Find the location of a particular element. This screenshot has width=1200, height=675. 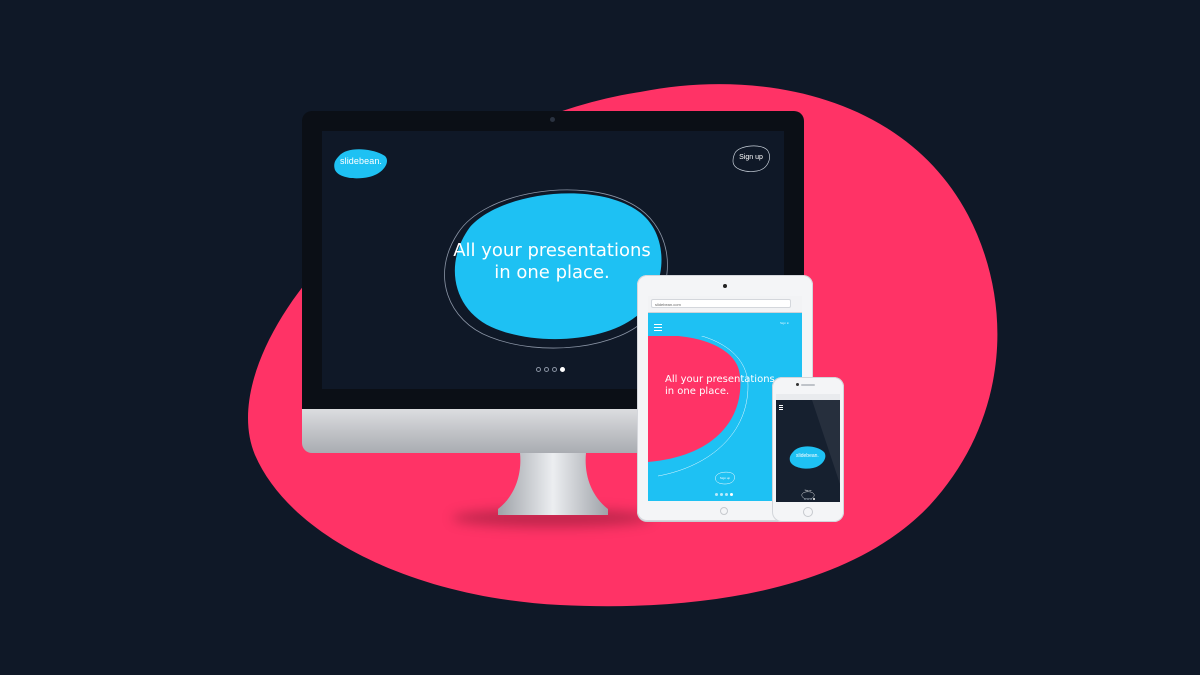

browser-bar: slidebean.com is located at coordinates (725, 304).